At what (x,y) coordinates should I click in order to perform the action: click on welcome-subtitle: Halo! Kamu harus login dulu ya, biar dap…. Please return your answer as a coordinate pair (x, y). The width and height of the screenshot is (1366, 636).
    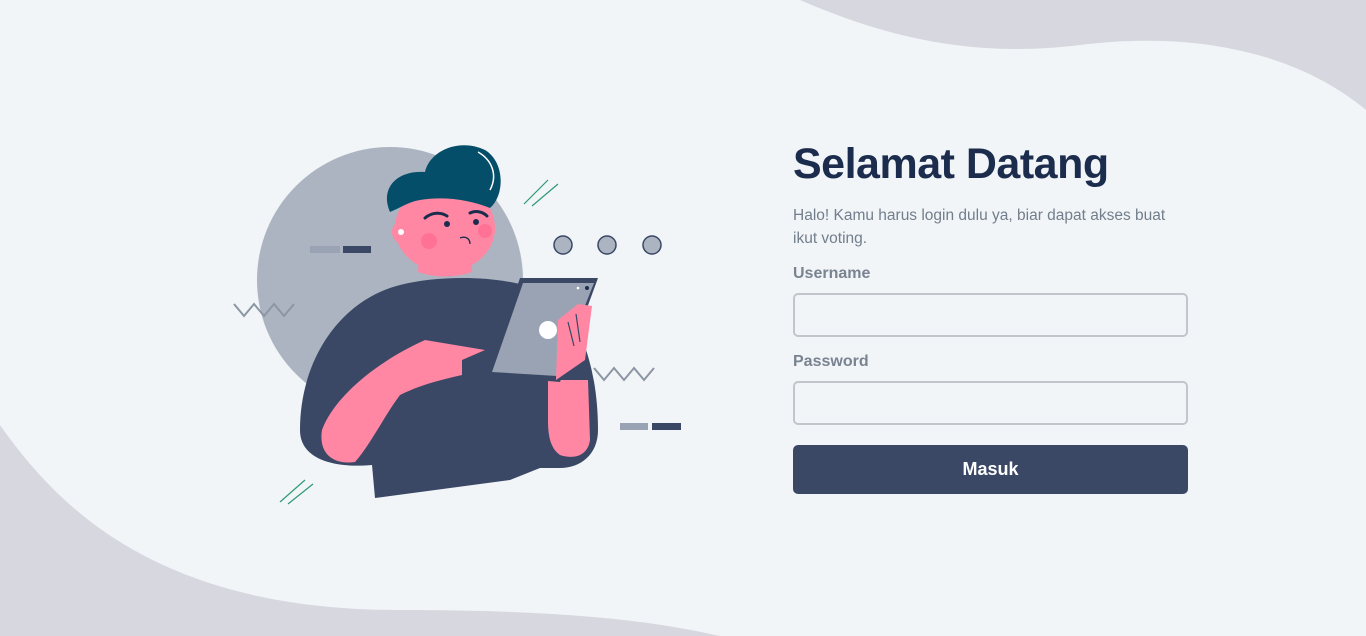
    Looking at the image, I should click on (979, 227).